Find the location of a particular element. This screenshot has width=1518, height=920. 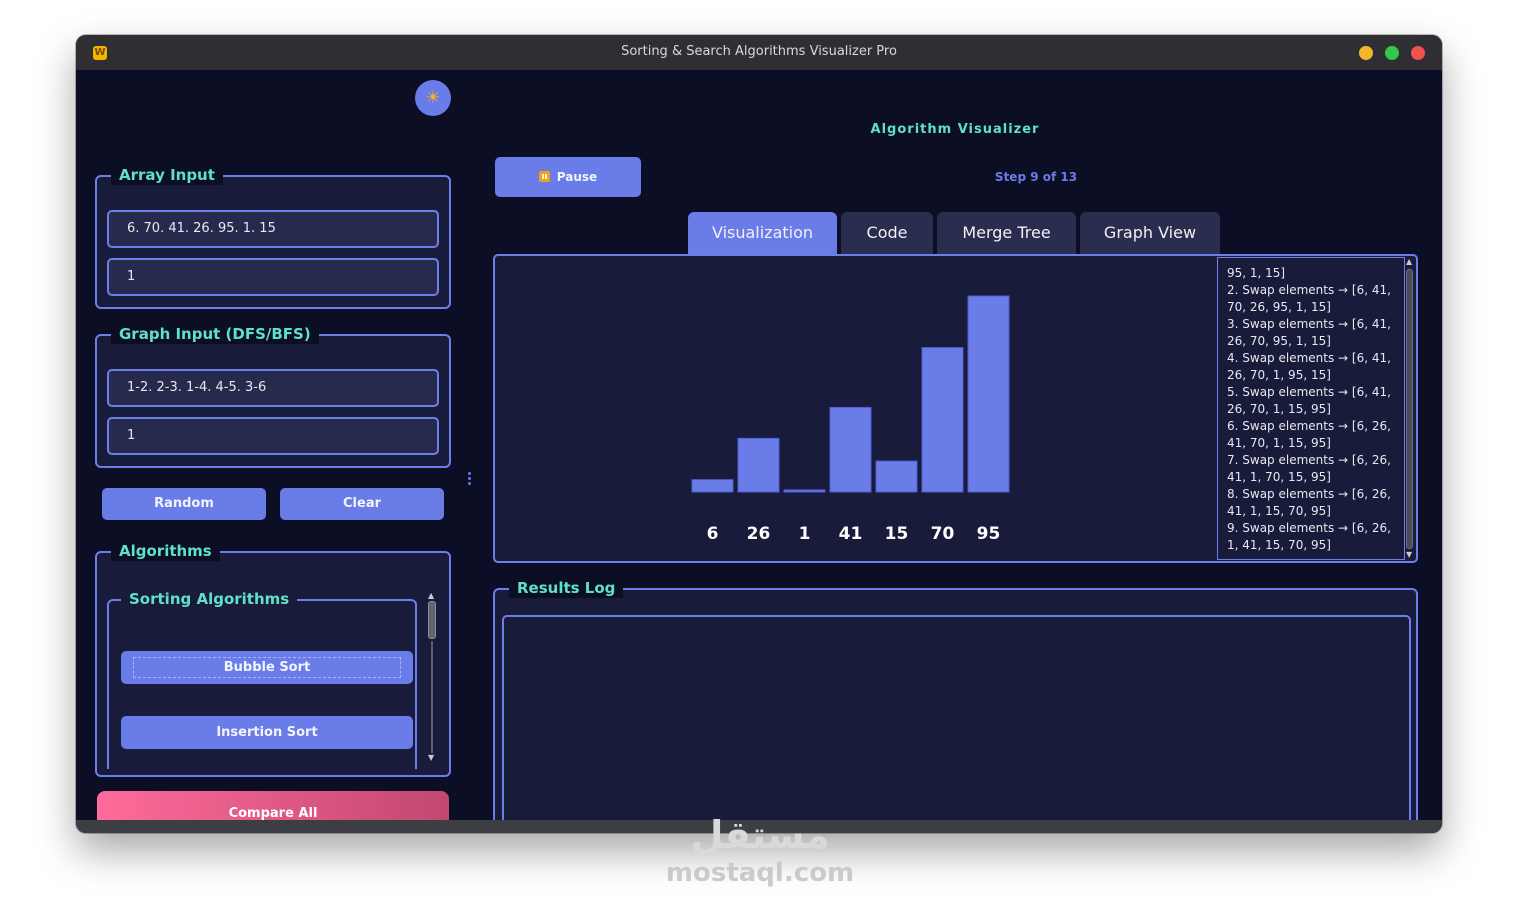

algorithms-scrollbar: ▲ ▼ is located at coordinates (432, 677).